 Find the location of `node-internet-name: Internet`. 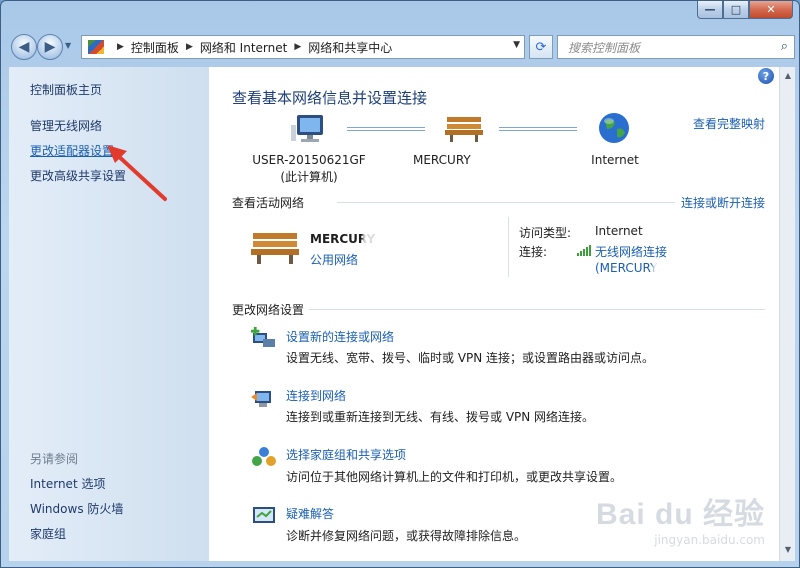

node-internet-name: Internet is located at coordinates (615, 160).